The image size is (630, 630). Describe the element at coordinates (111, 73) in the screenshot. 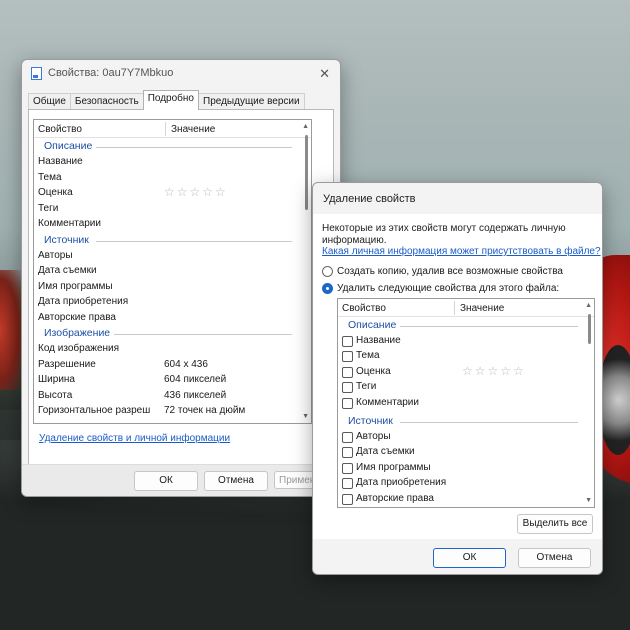

I see `properties-title: Свойства: 0au7Y7Mbkuo` at that location.